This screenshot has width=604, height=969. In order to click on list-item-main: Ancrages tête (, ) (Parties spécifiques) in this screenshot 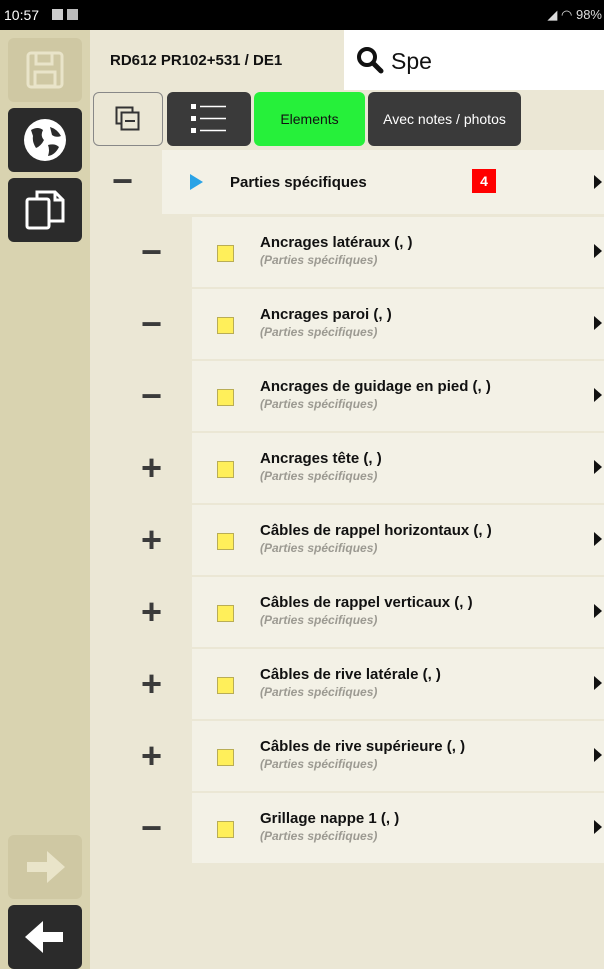, I will do `click(398, 468)`.